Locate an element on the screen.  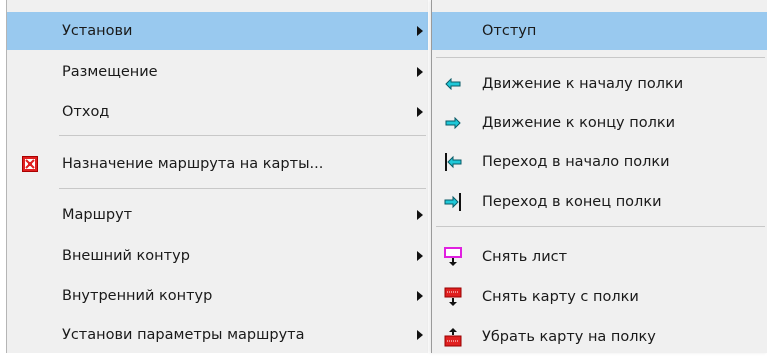
menu-item-label: Отступ is located at coordinates (509, 31).